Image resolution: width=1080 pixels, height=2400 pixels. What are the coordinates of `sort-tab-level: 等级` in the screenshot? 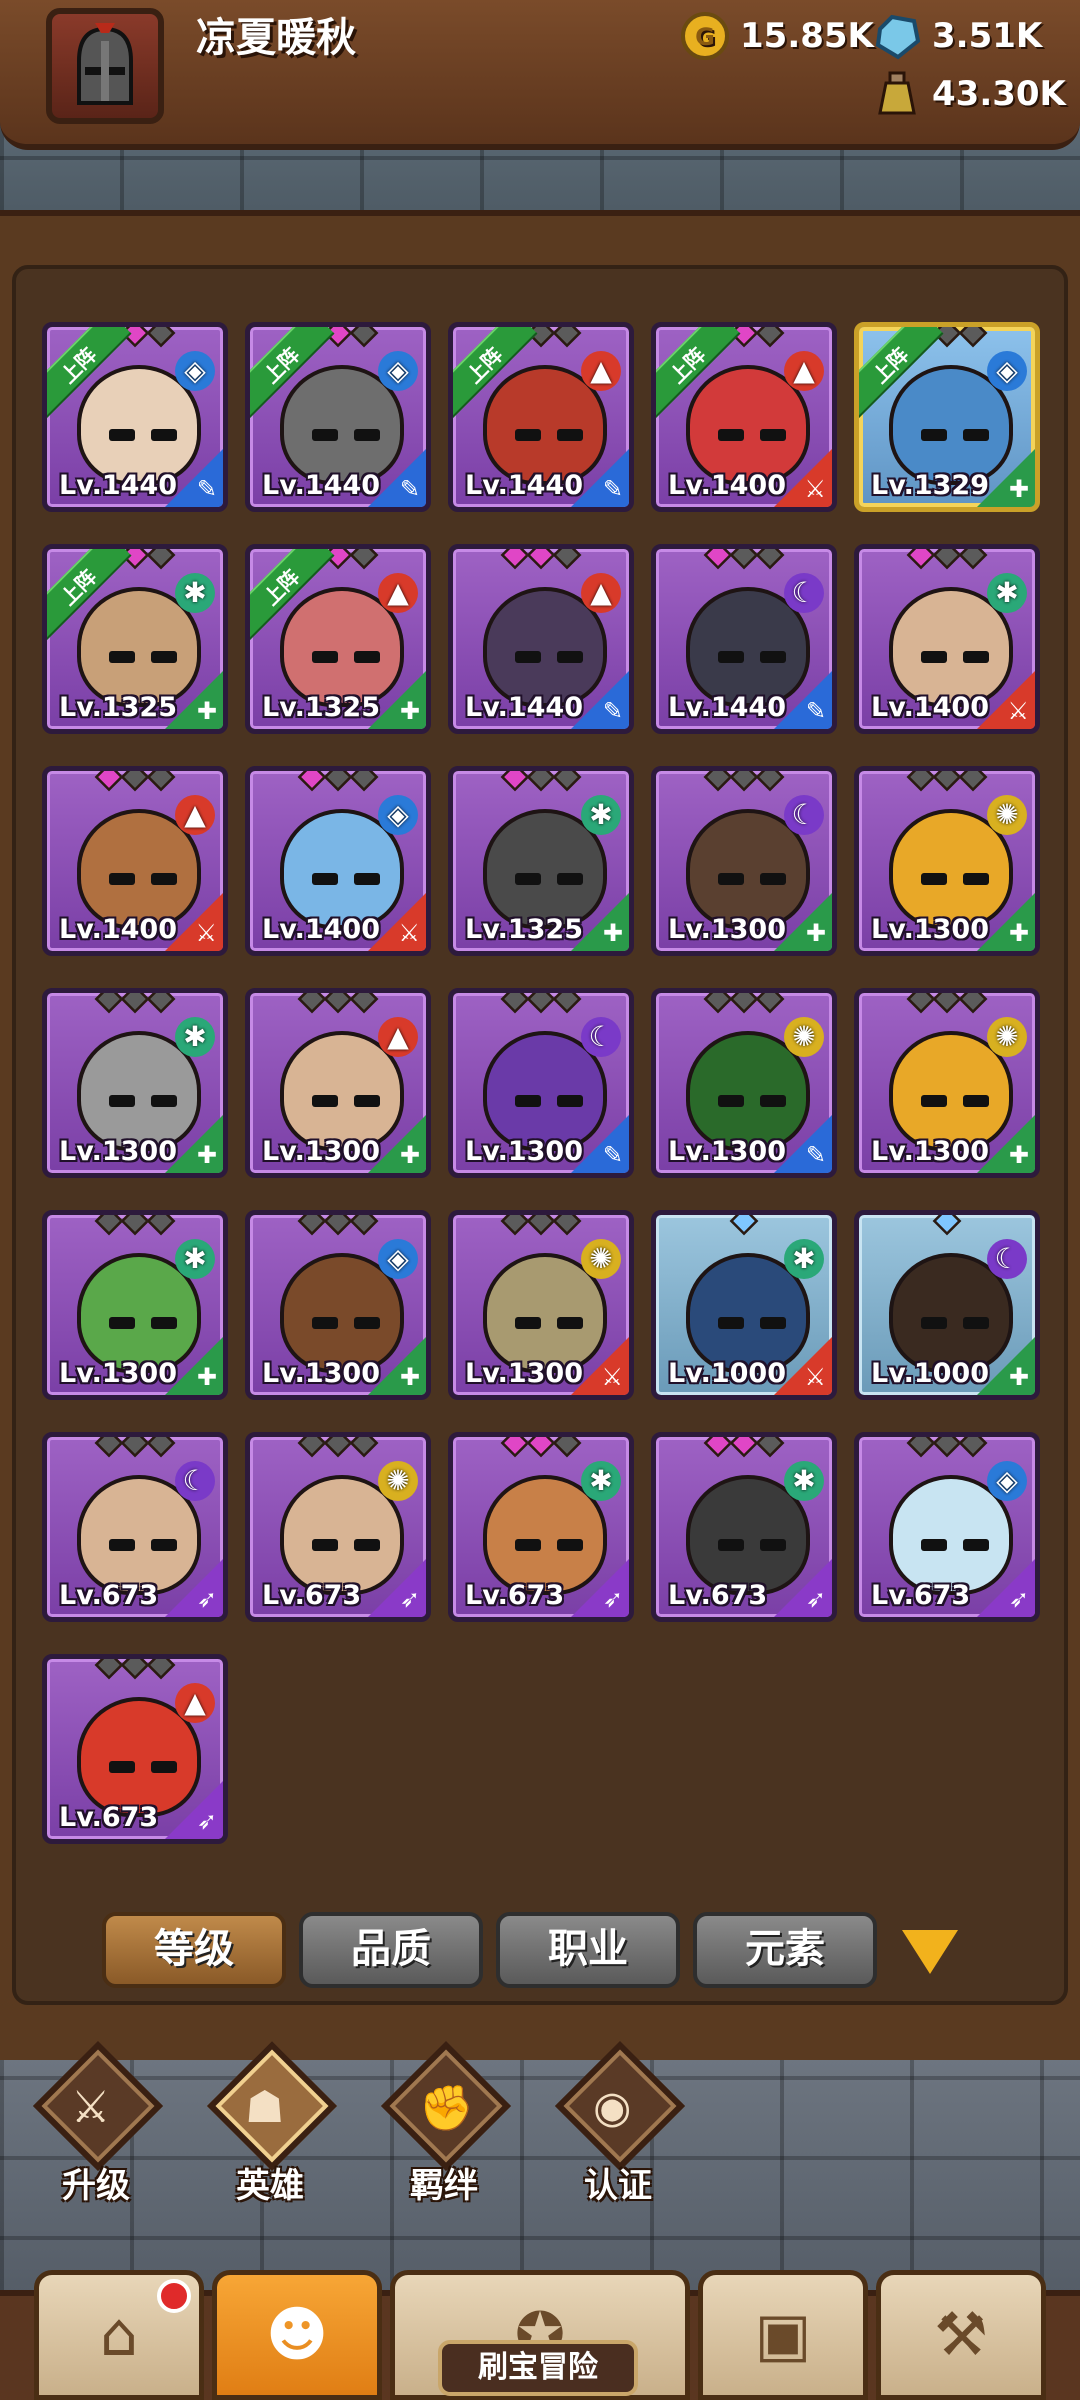 It's located at (194, 1950).